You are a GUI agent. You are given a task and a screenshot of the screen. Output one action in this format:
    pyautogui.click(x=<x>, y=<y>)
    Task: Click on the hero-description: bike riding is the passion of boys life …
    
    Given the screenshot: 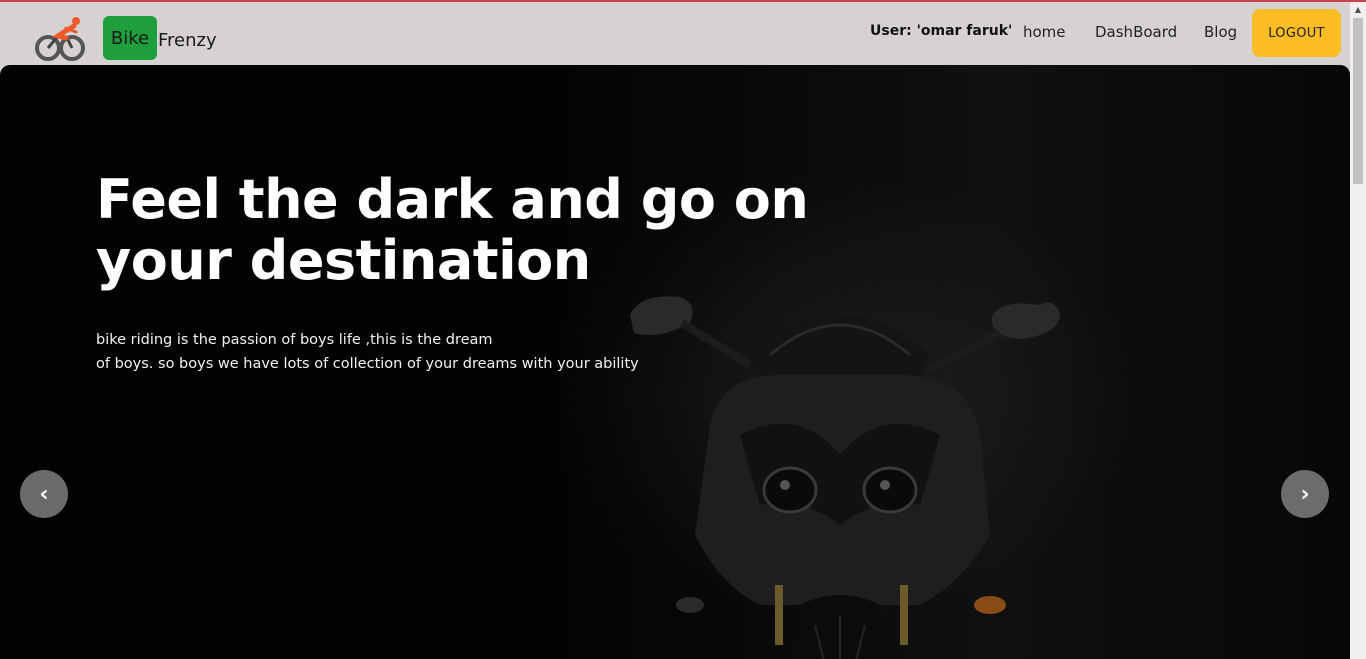 What is the action you would take?
    pyautogui.click(x=376, y=352)
    